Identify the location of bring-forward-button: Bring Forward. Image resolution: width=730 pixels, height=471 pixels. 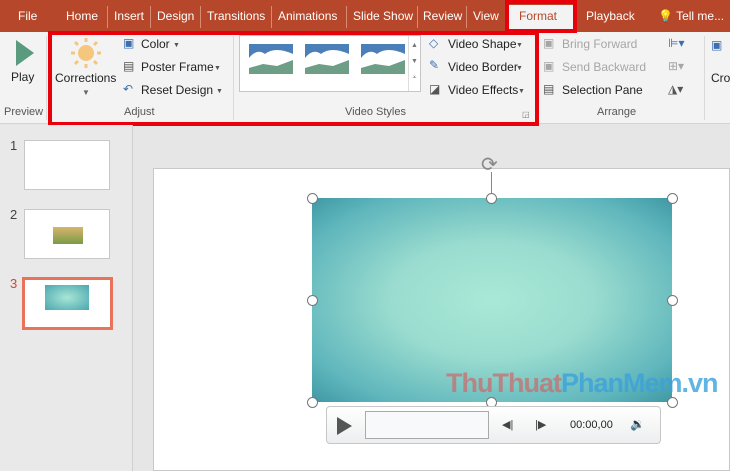
(599, 44).